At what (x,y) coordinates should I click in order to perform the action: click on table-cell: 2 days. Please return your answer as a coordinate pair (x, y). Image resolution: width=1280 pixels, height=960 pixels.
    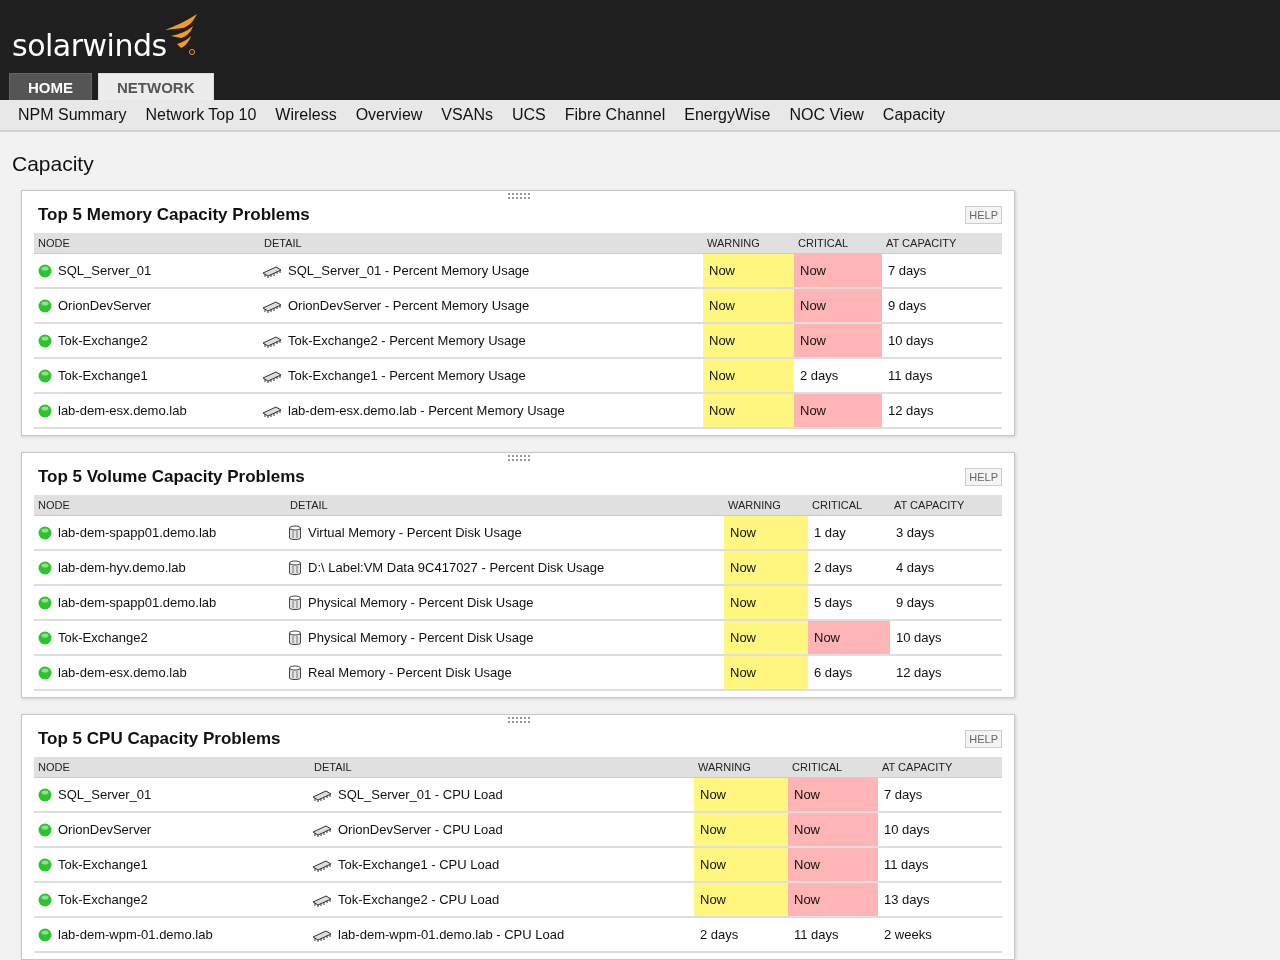
    Looking at the image, I should click on (849, 567).